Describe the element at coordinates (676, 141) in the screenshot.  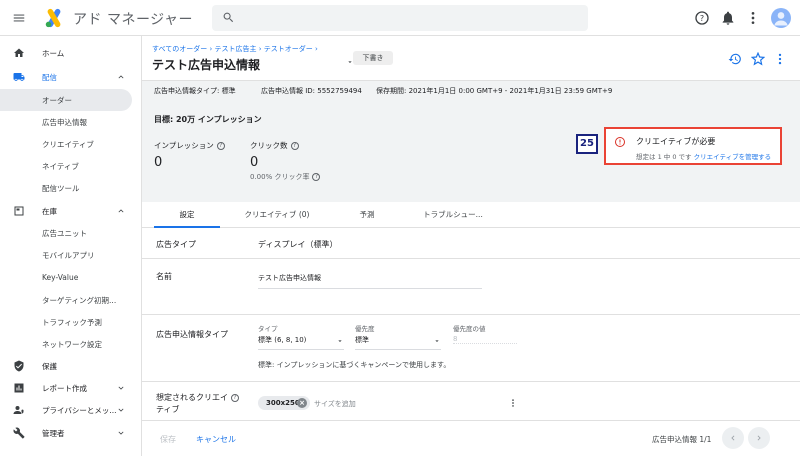
I see `alert-title: クリエイティブが必要` at that location.